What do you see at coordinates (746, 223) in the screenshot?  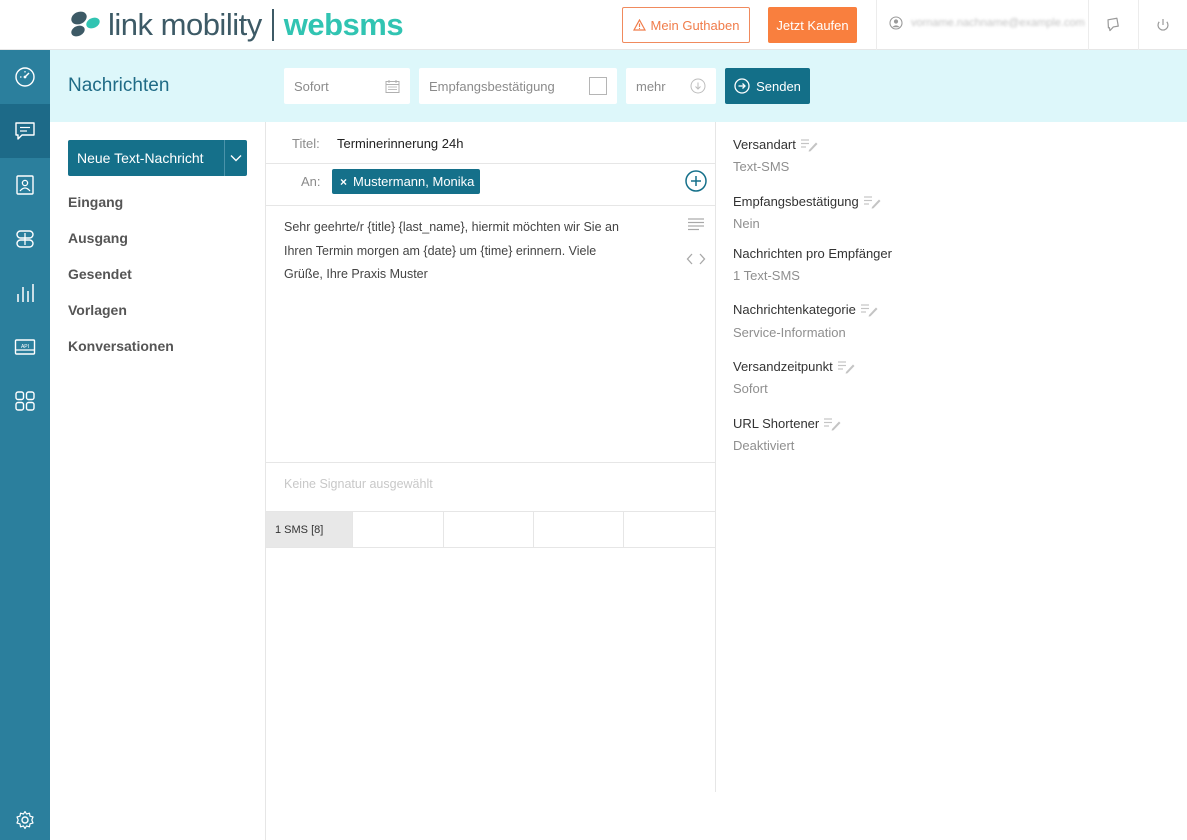 I see `setting-value: Nein` at bounding box center [746, 223].